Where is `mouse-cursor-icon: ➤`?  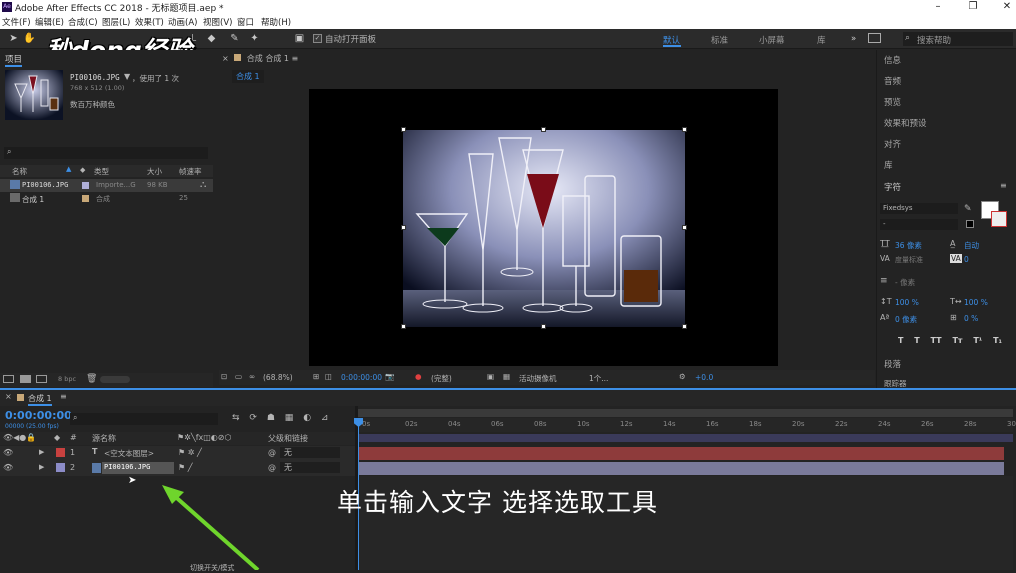
mouse-cursor-icon: ➤ is located at coordinates (132, 480).